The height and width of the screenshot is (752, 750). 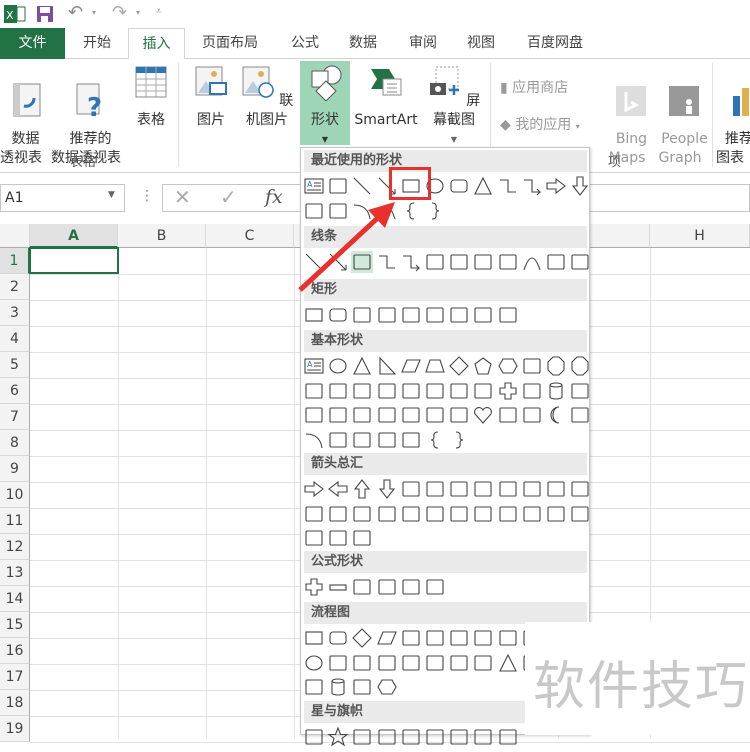 I want to click on shape-curved-r-icon, so click(x=314, y=514).